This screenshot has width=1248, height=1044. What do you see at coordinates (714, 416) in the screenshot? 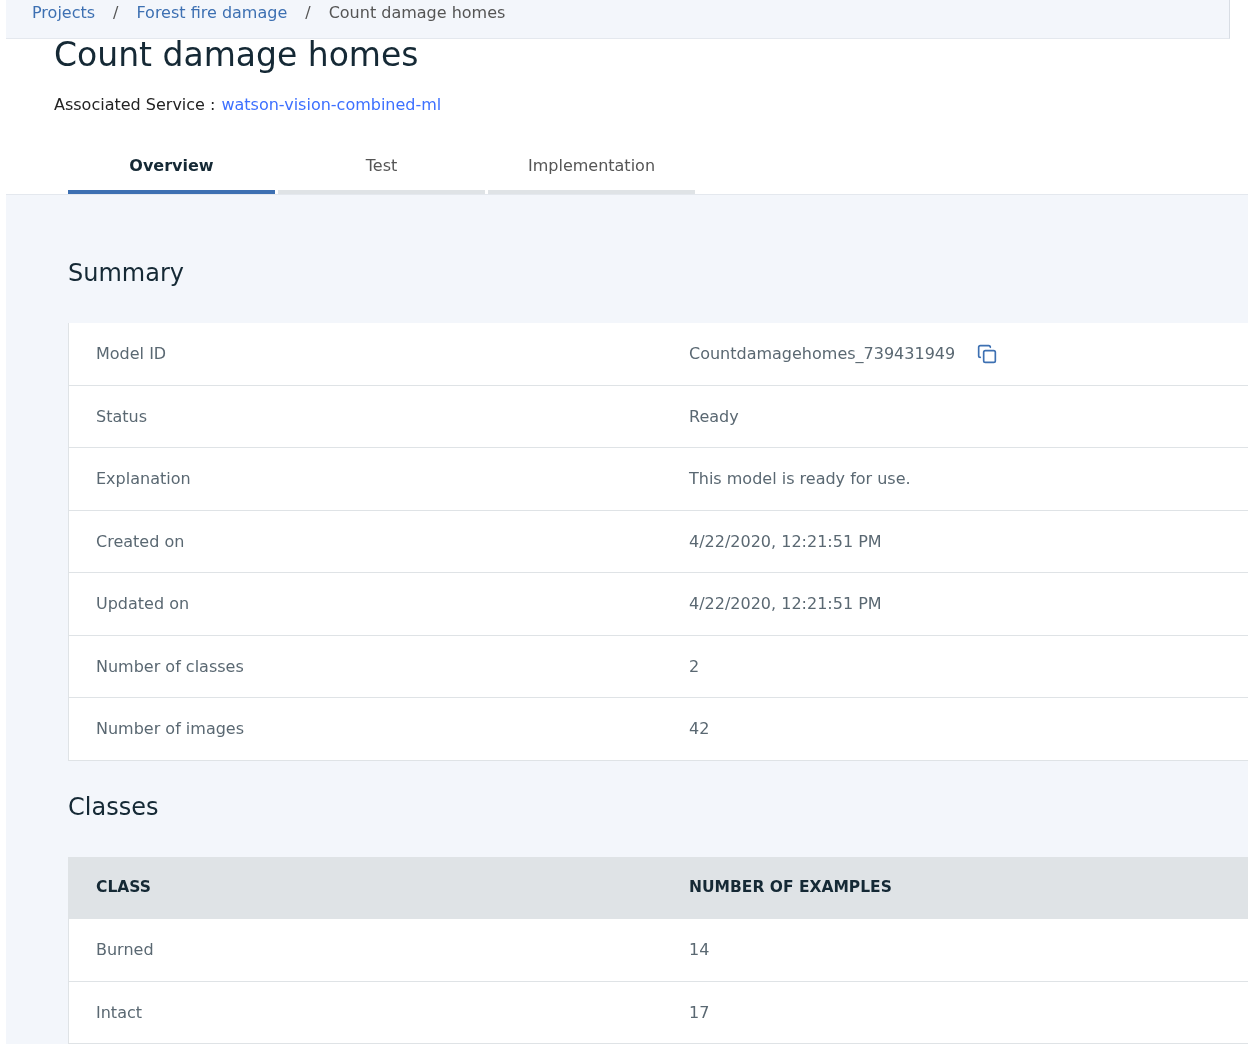
I see `table-cell: Ready` at bounding box center [714, 416].